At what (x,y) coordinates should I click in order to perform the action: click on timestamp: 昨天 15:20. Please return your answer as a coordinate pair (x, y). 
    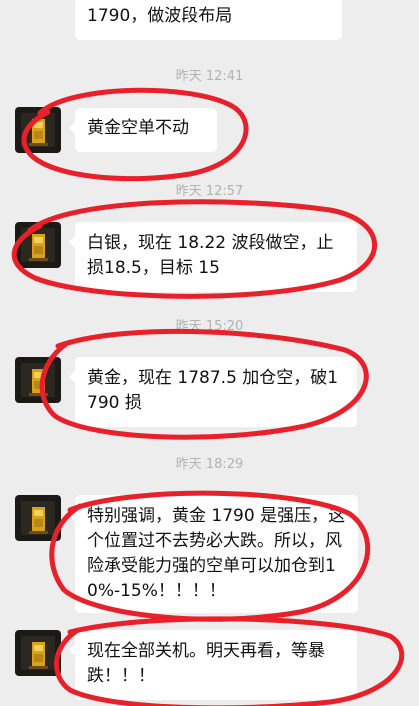
    Looking at the image, I should click on (209, 326).